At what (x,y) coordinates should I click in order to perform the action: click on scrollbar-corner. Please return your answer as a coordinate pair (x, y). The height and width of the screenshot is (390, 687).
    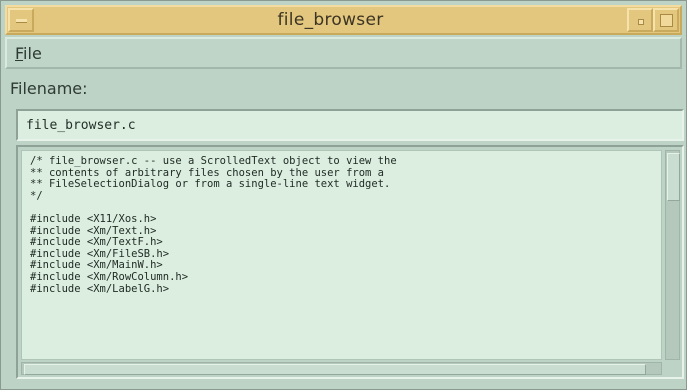
    Looking at the image, I should click on (672, 368).